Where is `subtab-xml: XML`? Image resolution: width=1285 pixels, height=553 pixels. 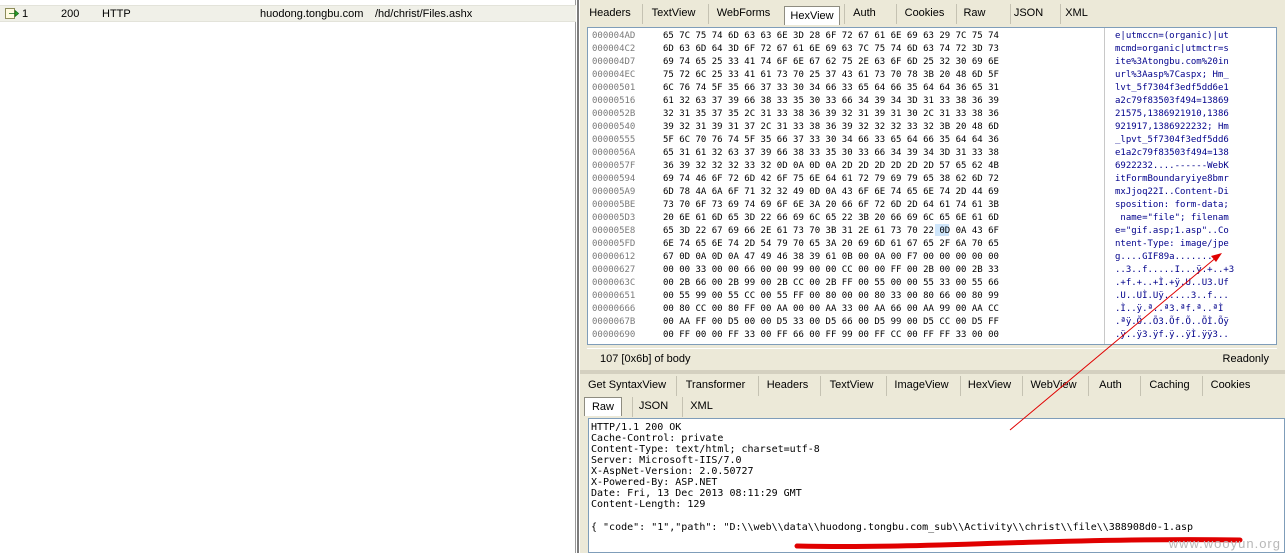
subtab-xml: XML is located at coordinates (701, 407).